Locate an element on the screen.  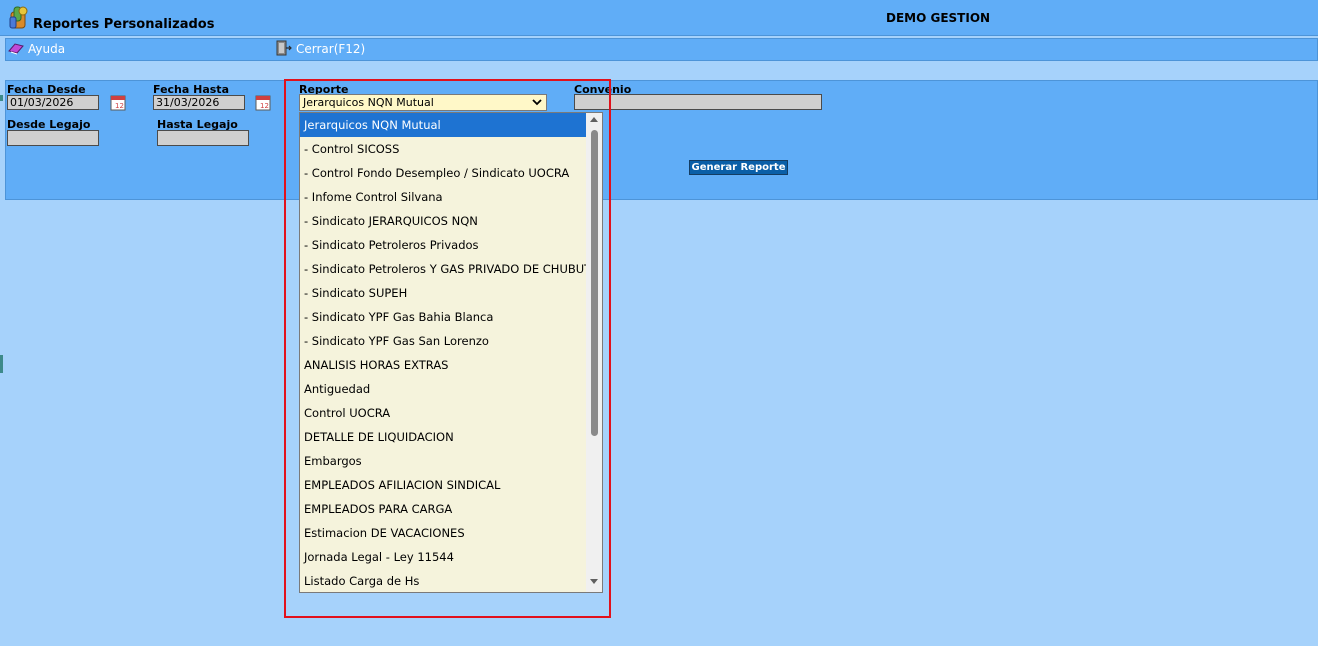
exit-door-icon is located at coordinates (283, 49).